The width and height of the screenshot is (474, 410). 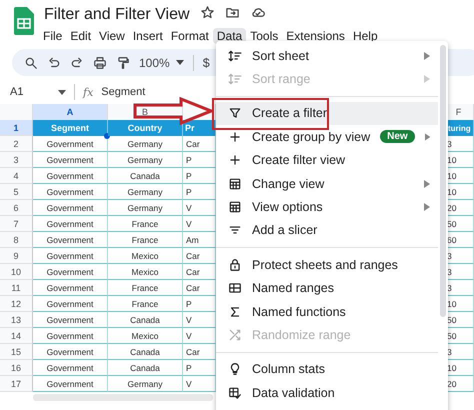 I want to click on paint-format-icon, so click(x=123, y=63).